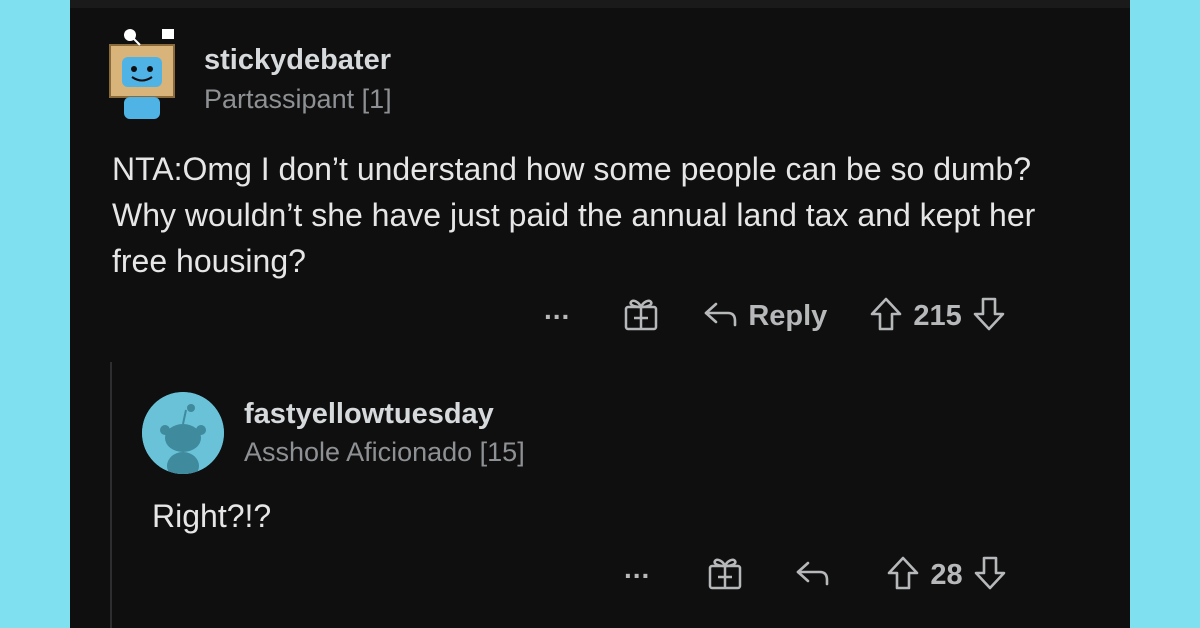  Describe the element at coordinates (600, 4) in the screenshot. I see `top-divider` at that location.